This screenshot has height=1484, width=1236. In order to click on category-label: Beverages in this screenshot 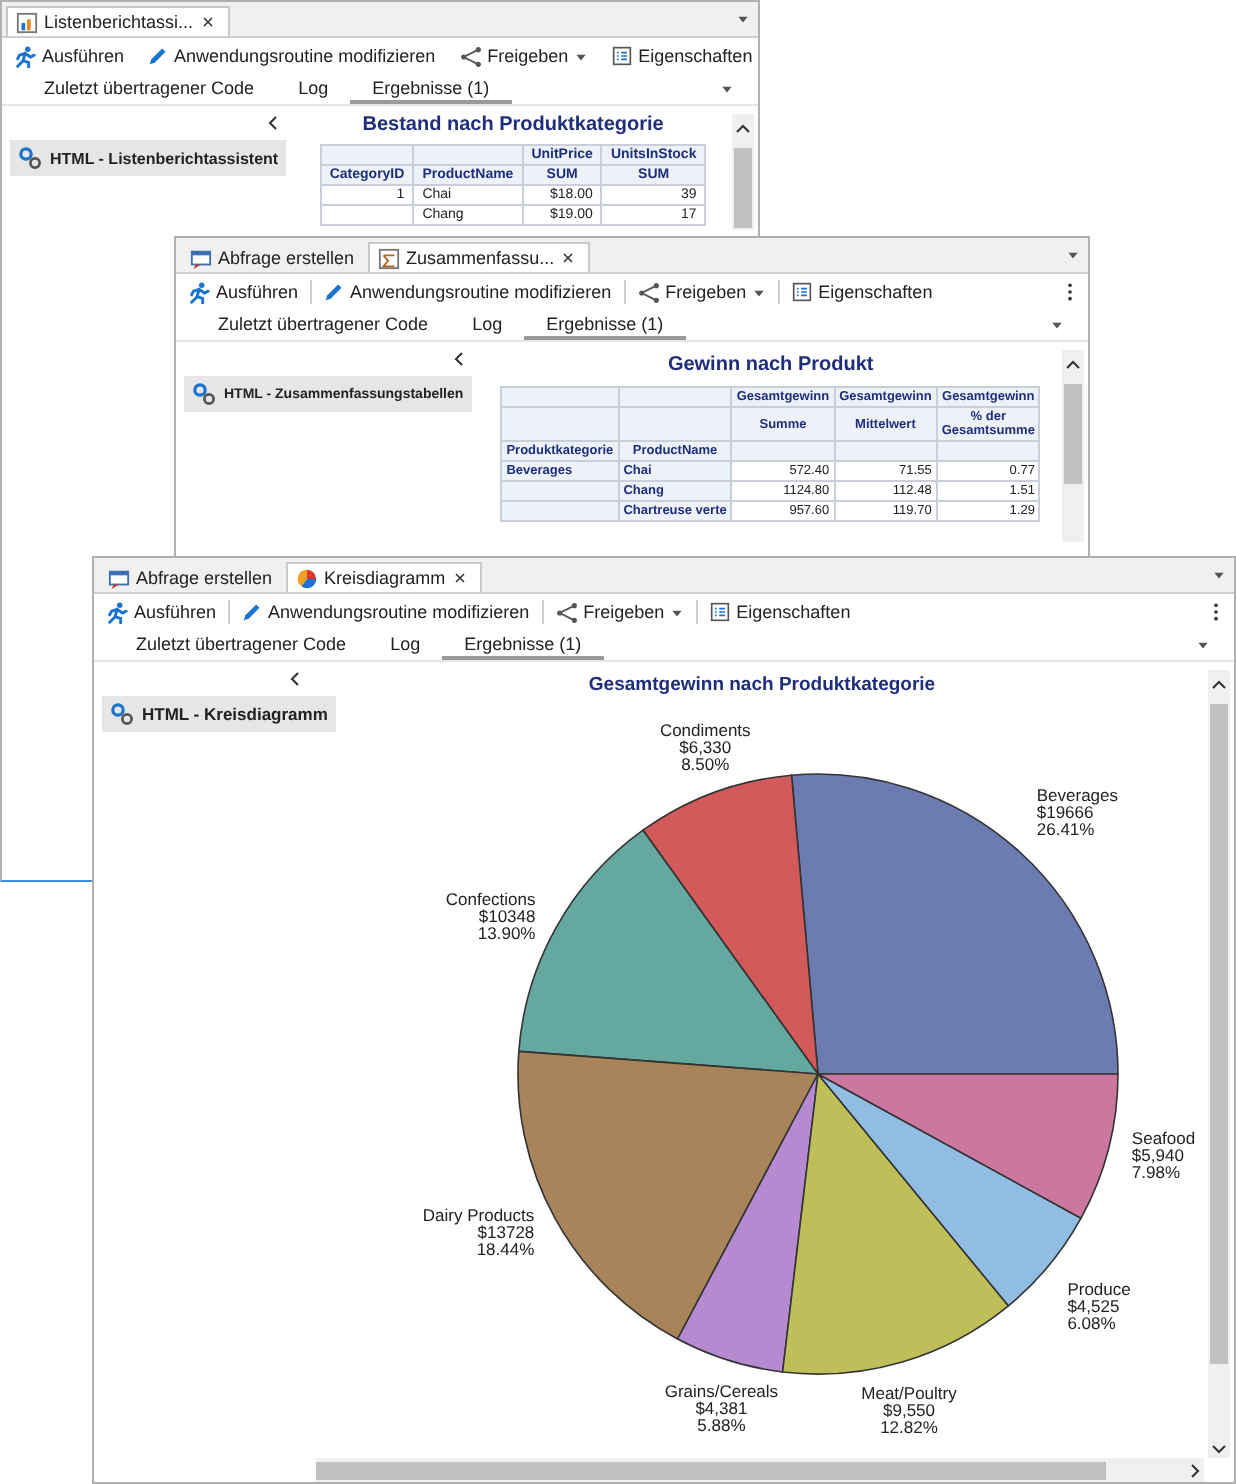, I will do `click(1077, 795)`.